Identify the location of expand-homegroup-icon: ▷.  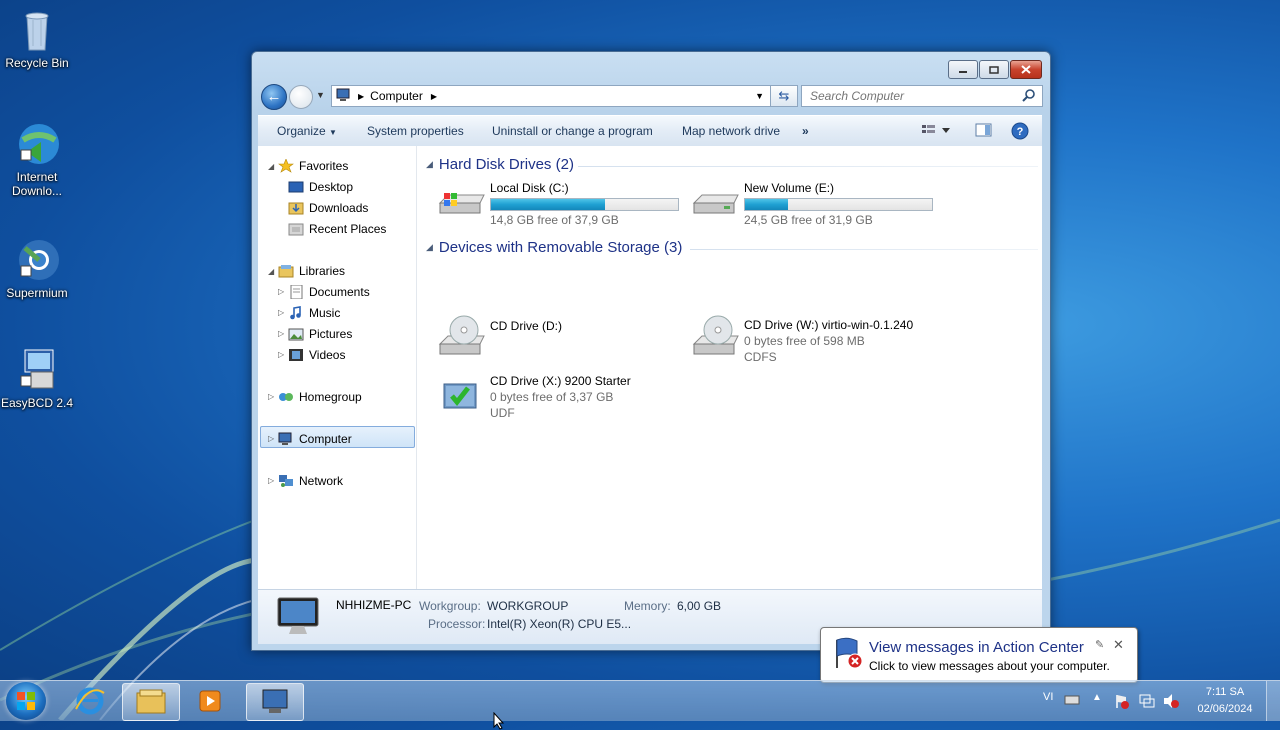
(271, 396).